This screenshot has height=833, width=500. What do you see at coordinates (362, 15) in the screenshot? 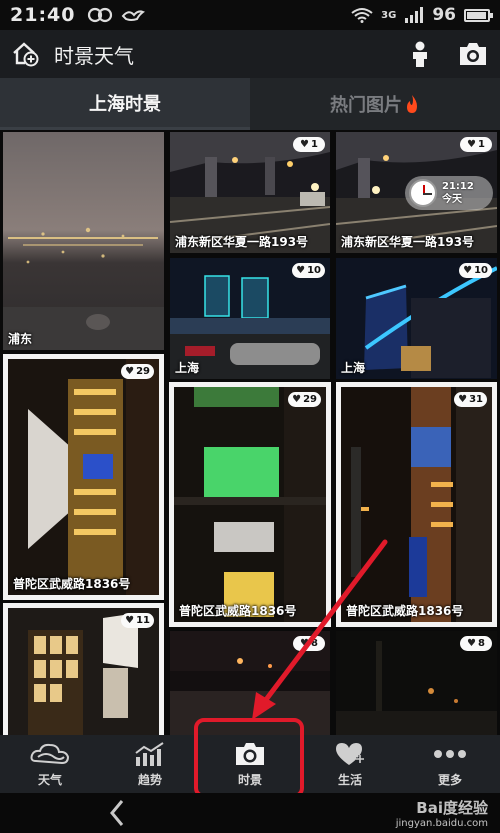
I see `wifi-icon` at bounding box center [362, 15].